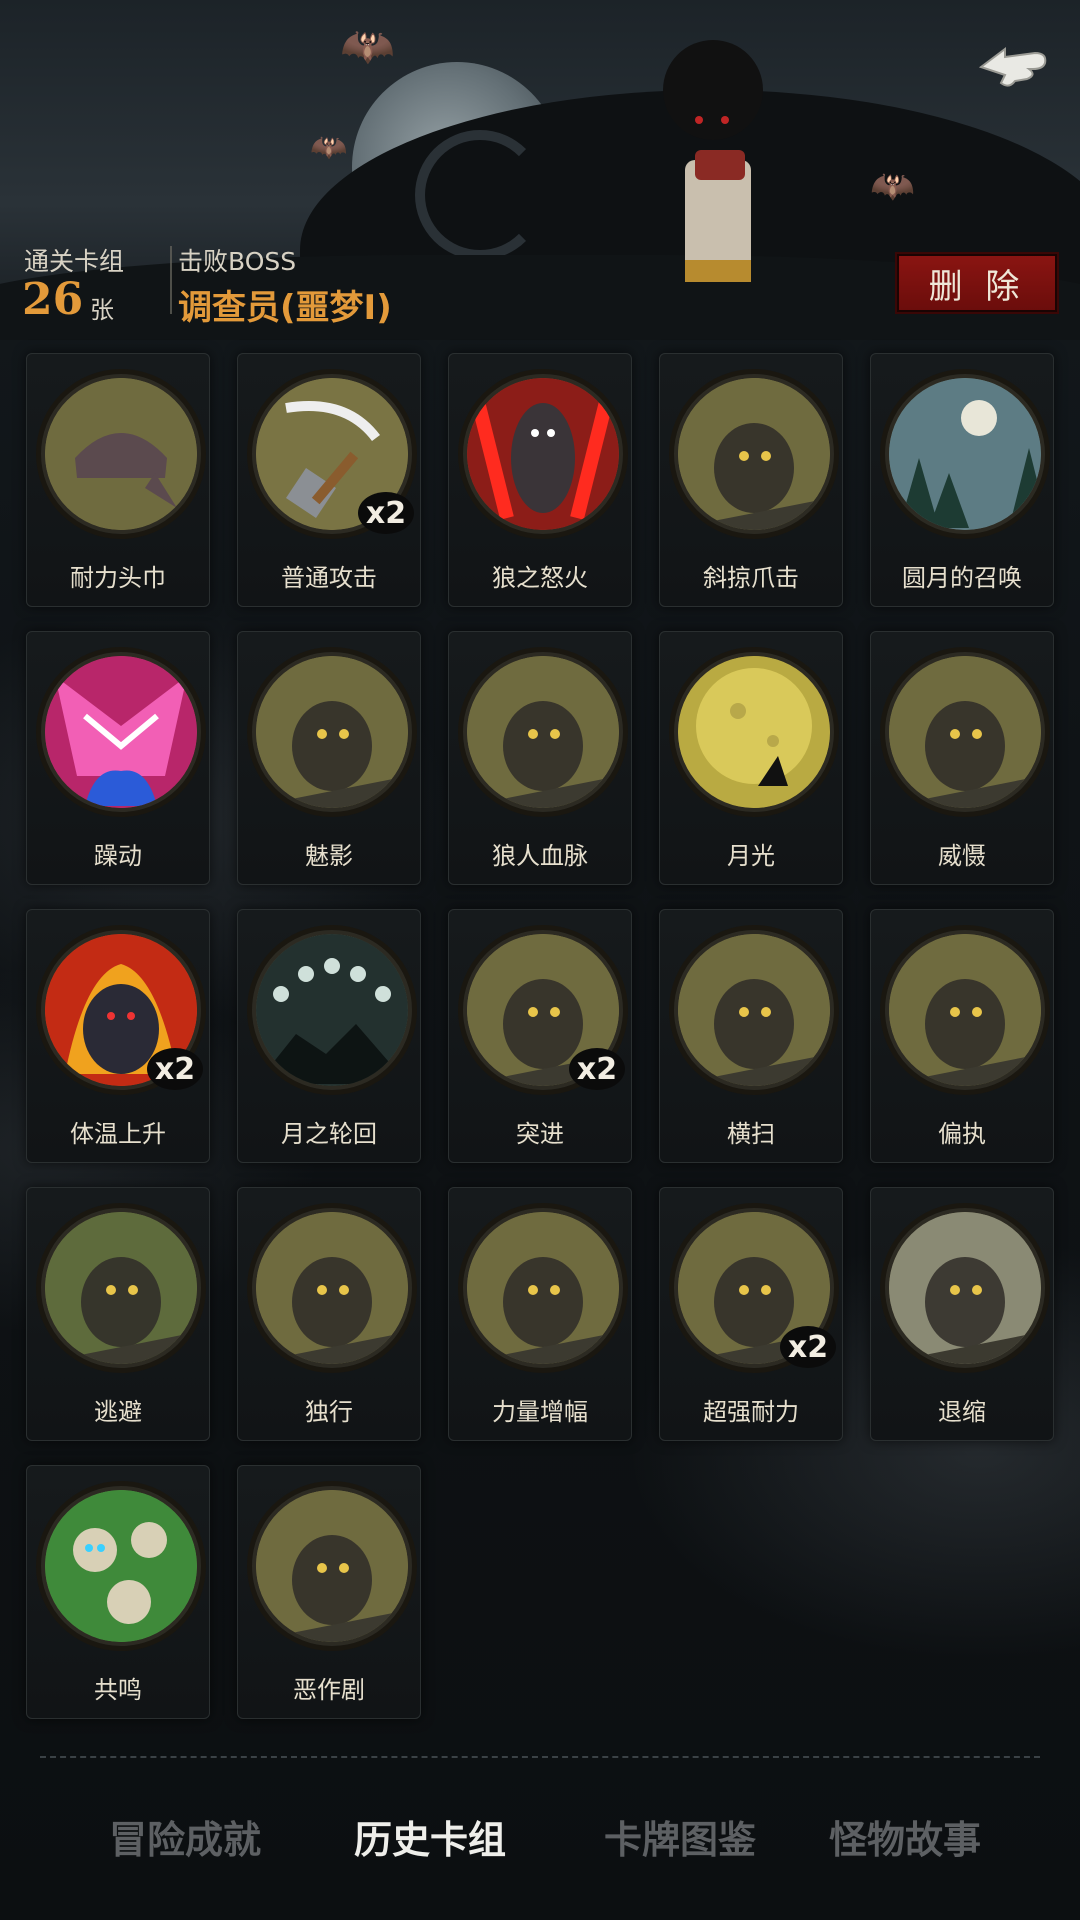 The width and height of the screenshot is (1080, 1920). Describe the element at coordinates (185, 1836) in the screenshot. I see `tab-adventure-achievements: 冒险成就` at that location.